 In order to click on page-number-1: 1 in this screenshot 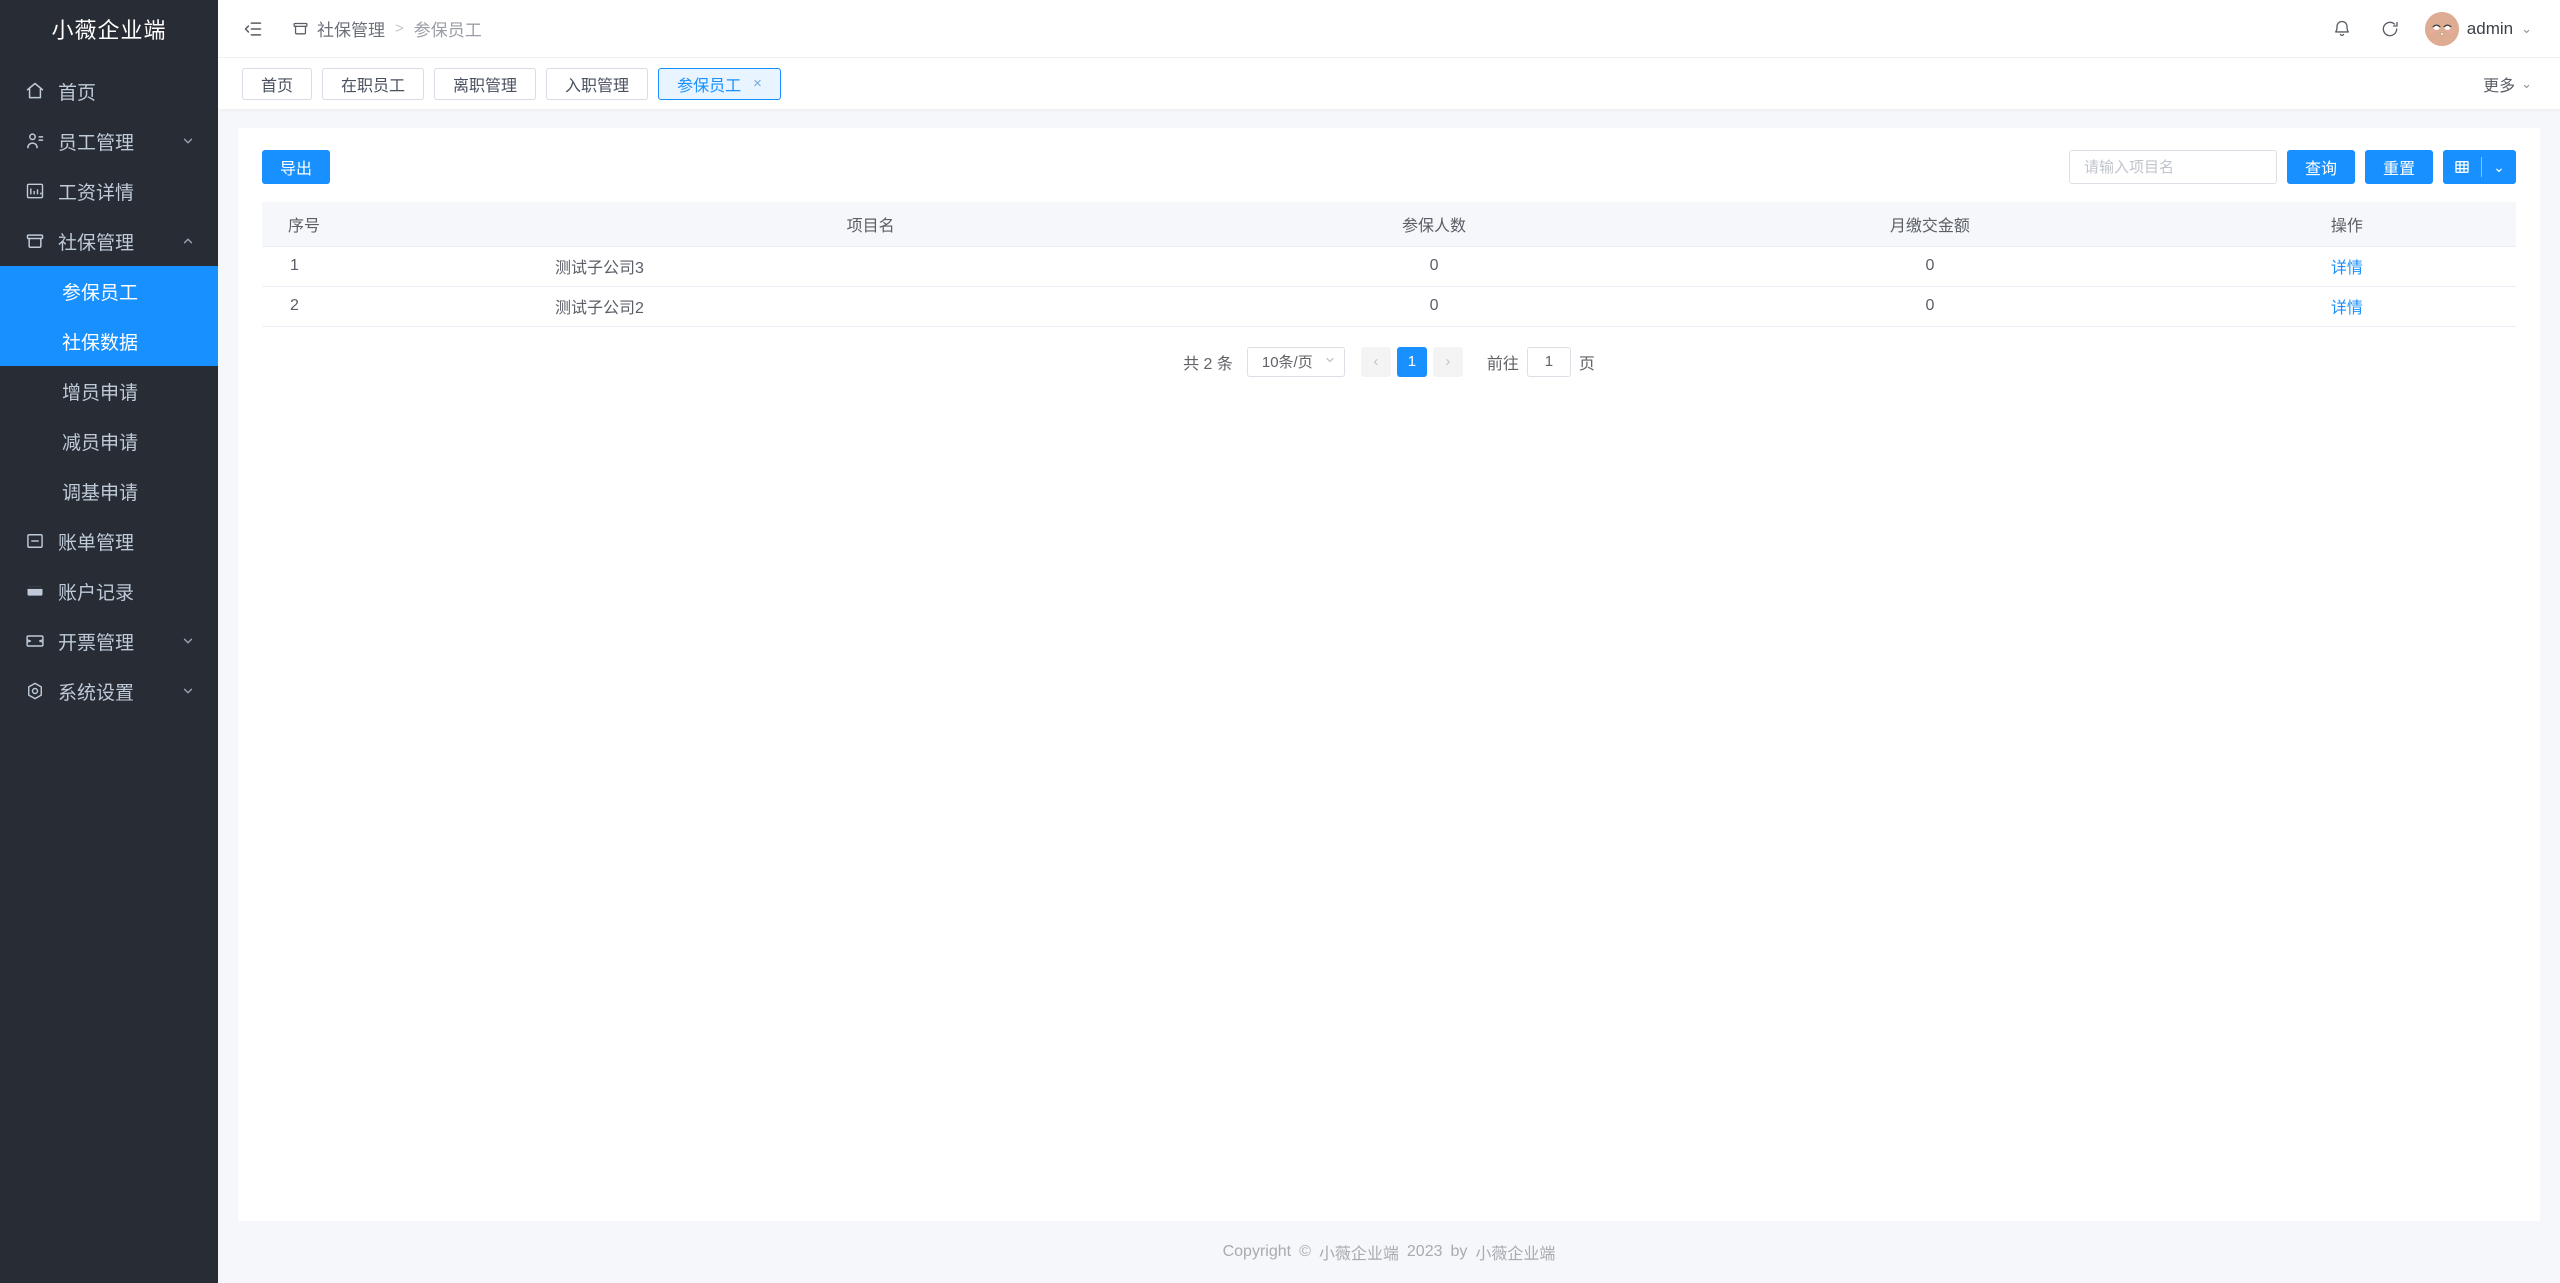, I will do `click(1411, 361)`.